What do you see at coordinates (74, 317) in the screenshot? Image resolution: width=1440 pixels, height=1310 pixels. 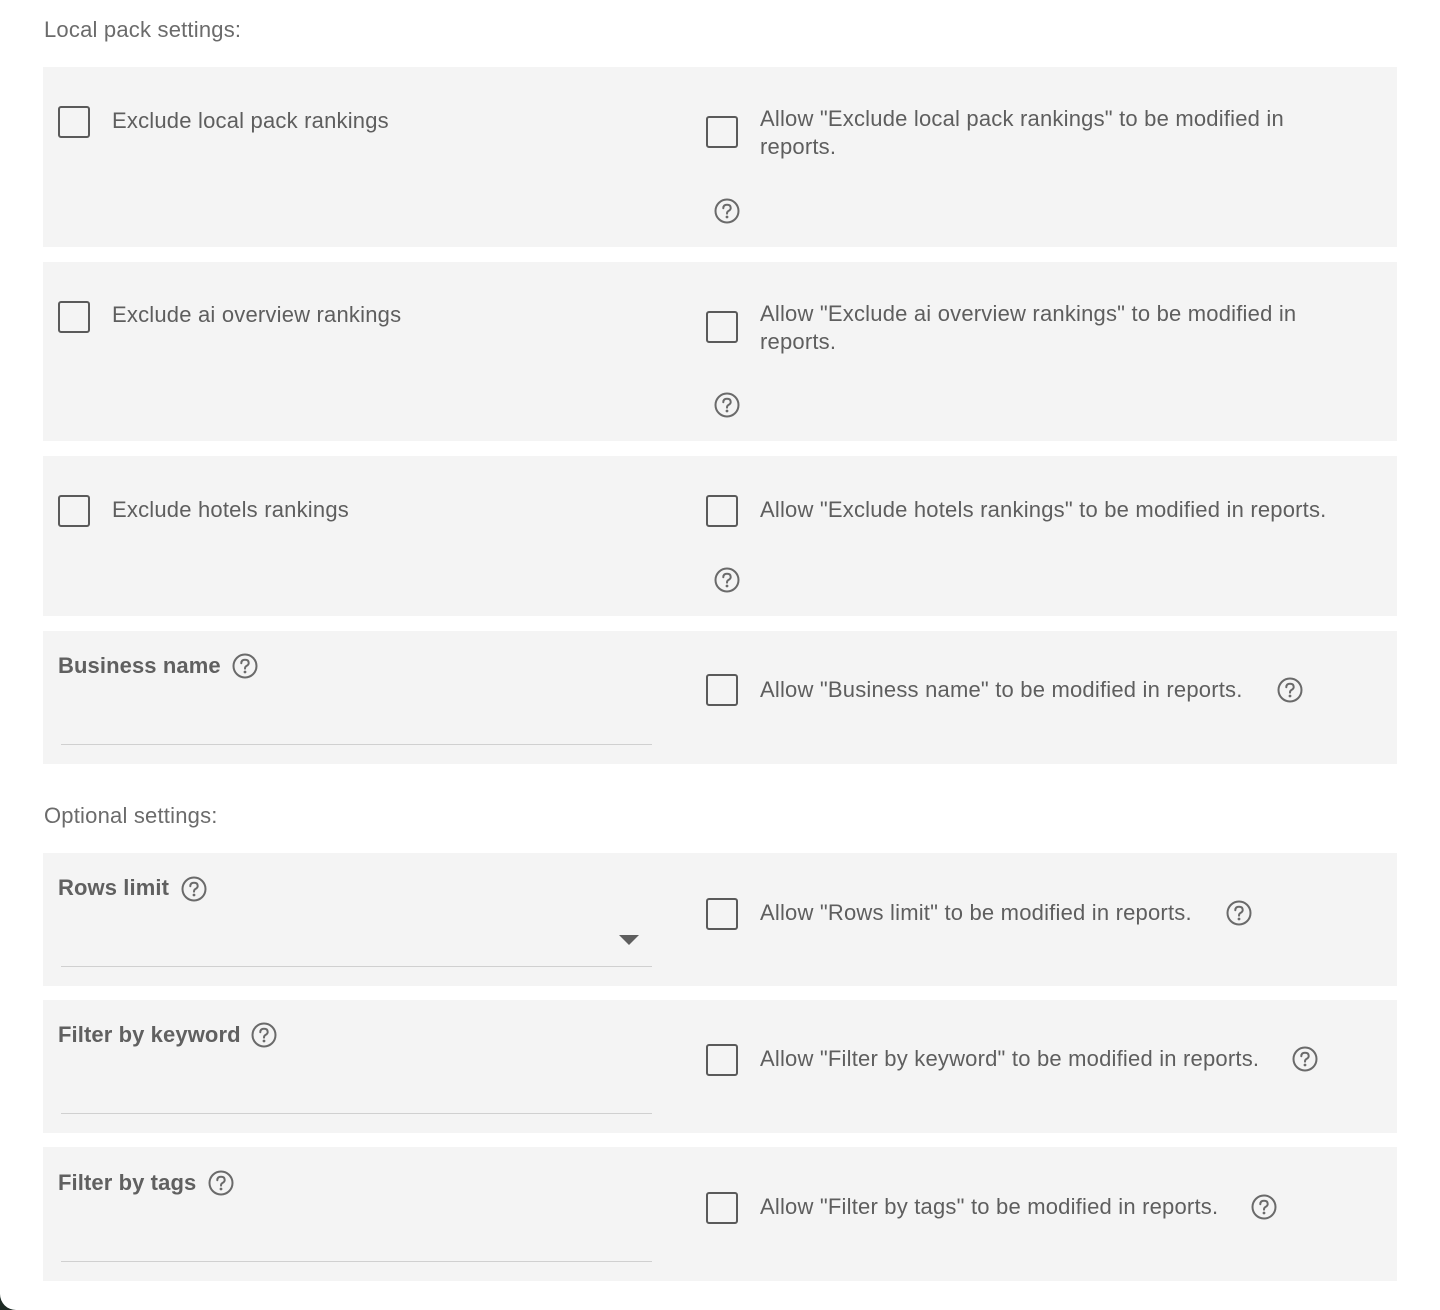 I see `exclude-ai-overview-checkbox` at bounding box center [74, 317].